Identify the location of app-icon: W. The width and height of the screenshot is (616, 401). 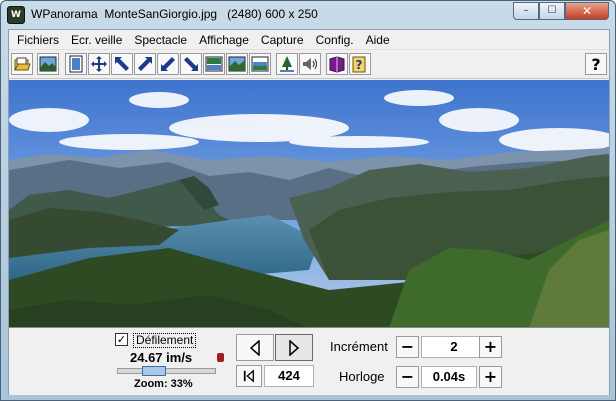
(16, 15).